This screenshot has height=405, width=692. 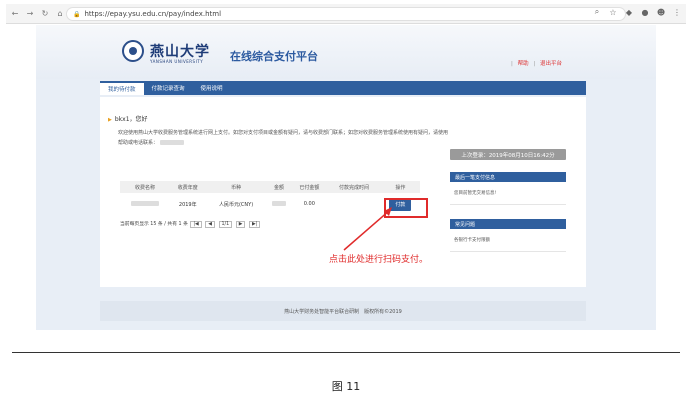 I want to click on menu-icon: ⋮, so click(x=677, y=12).